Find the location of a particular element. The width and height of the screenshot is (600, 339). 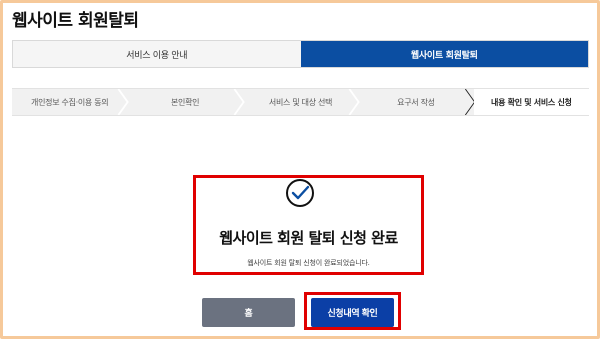

step-confirm-apply: 내용 확인 및 서비스 신청 is located at coordinates (531, 102).